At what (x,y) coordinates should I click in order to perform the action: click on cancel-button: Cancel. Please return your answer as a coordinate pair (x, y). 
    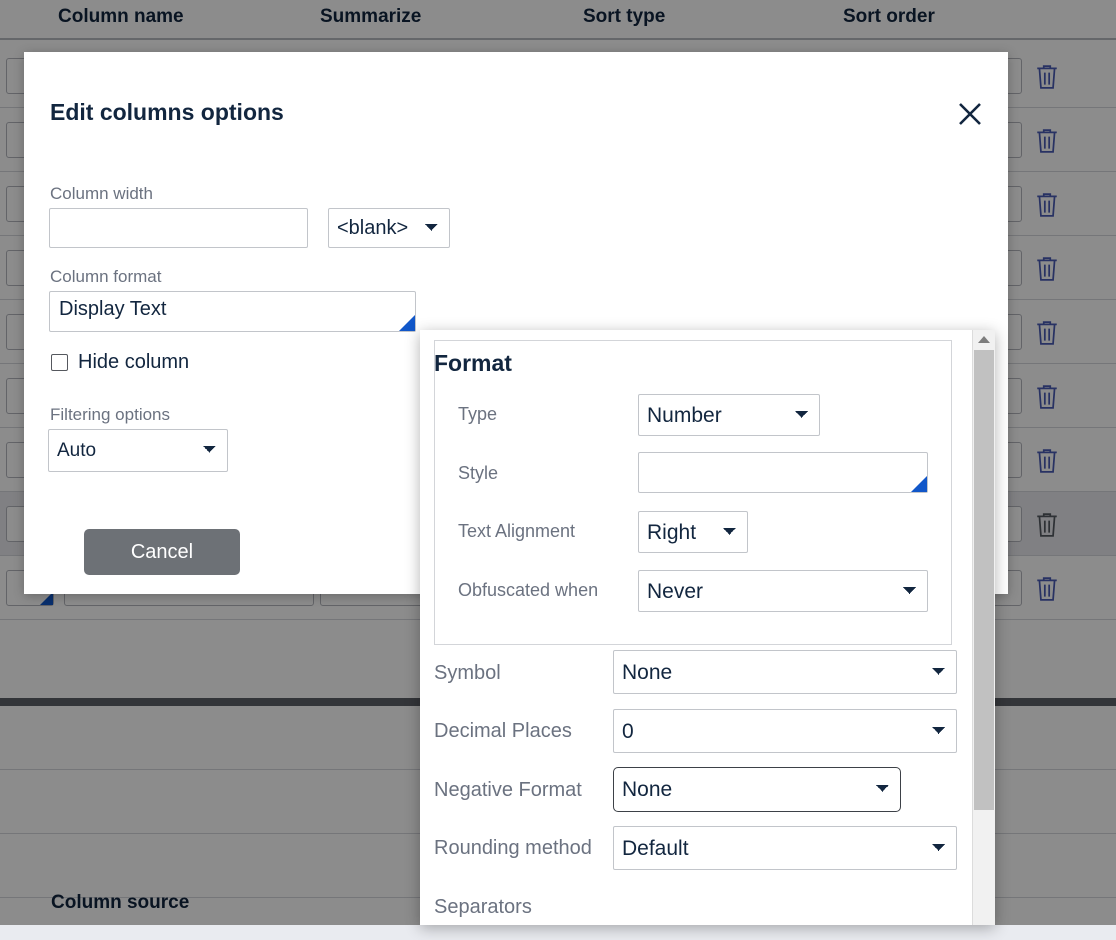
    Looking at the image, I should click on (162, 552).